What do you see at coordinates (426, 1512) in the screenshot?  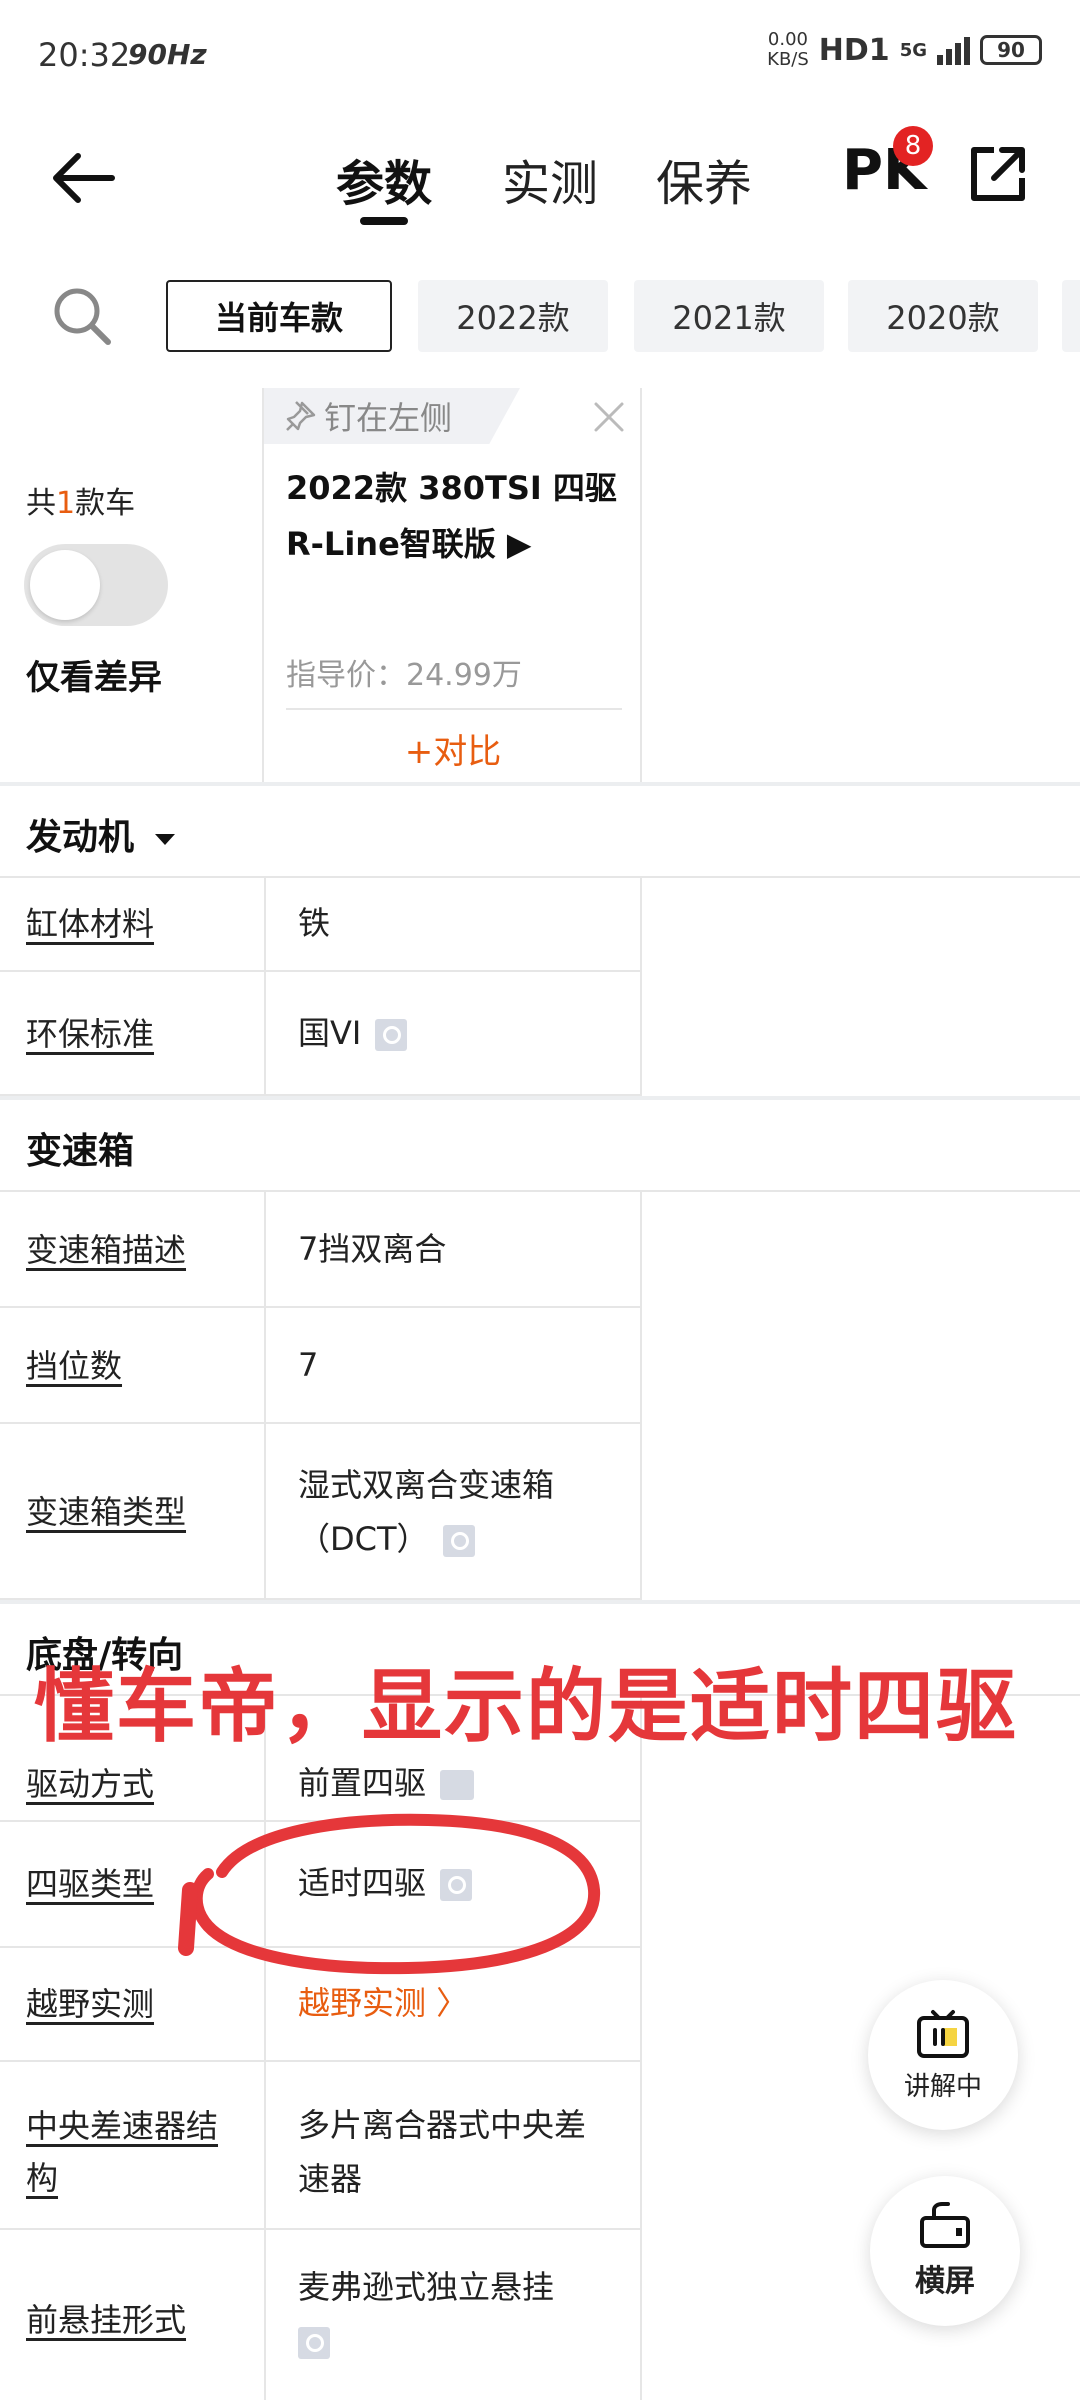 I see `param-value: 湿式双离合变速箱 （DCT）` at bounding box center [426, 1512].